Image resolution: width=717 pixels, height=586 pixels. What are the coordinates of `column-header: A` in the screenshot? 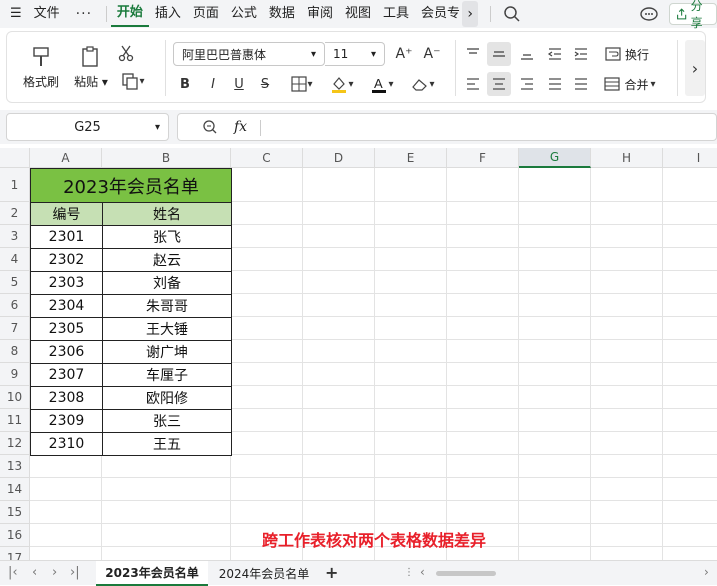 It's located at (66, 158).